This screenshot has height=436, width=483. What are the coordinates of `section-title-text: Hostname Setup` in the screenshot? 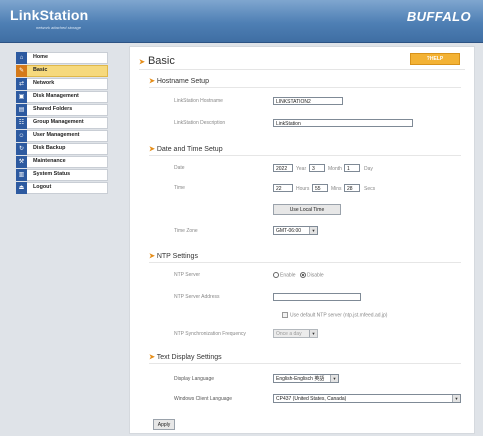 It's located at (182, 81).